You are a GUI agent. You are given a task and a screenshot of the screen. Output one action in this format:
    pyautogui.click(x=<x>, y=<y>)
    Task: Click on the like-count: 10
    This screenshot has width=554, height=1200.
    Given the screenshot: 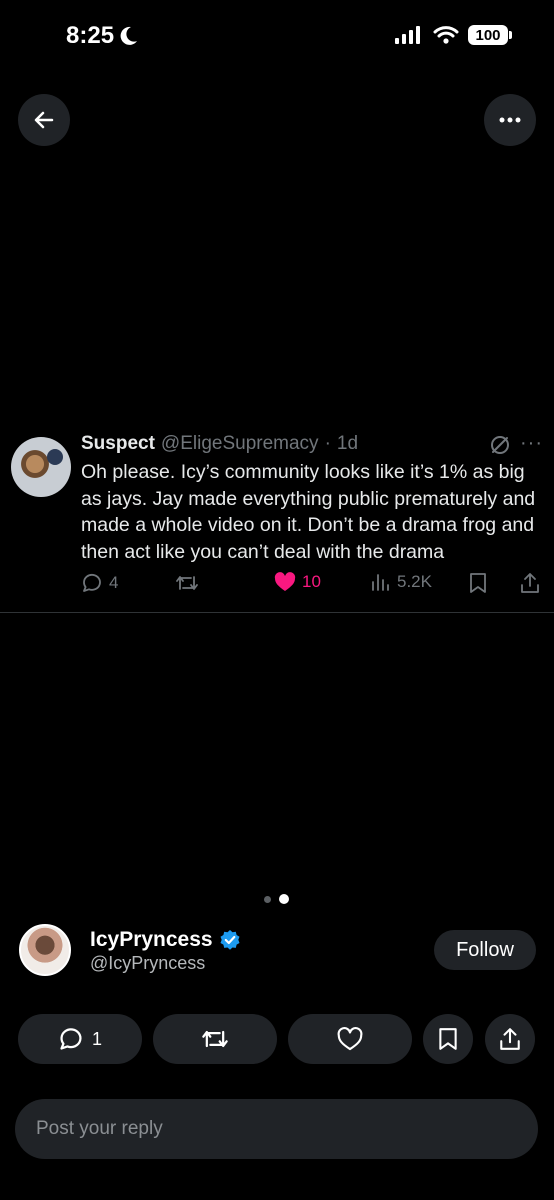 What is the action you would take?
    pyautogui.click(x=311, y=581)
    